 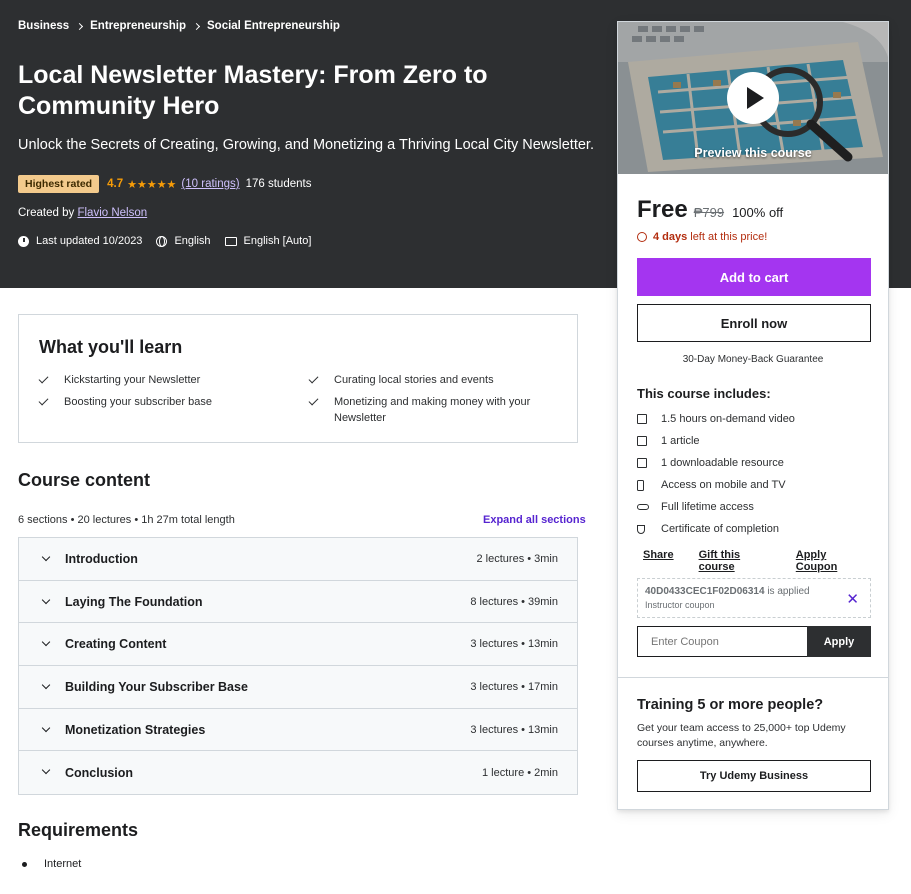 I want to click on instructor-link: Flavio Nelson, so click(x=112, y=213).